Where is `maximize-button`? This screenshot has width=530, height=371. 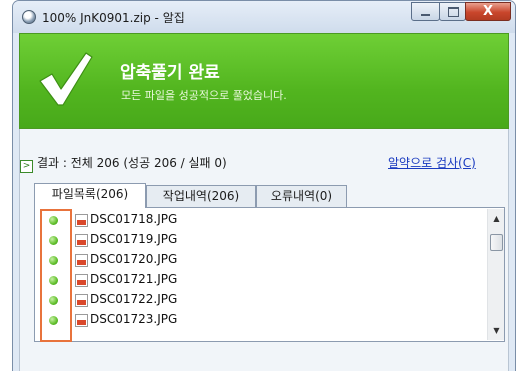 maximize-button is located at coordinates (452, 11).